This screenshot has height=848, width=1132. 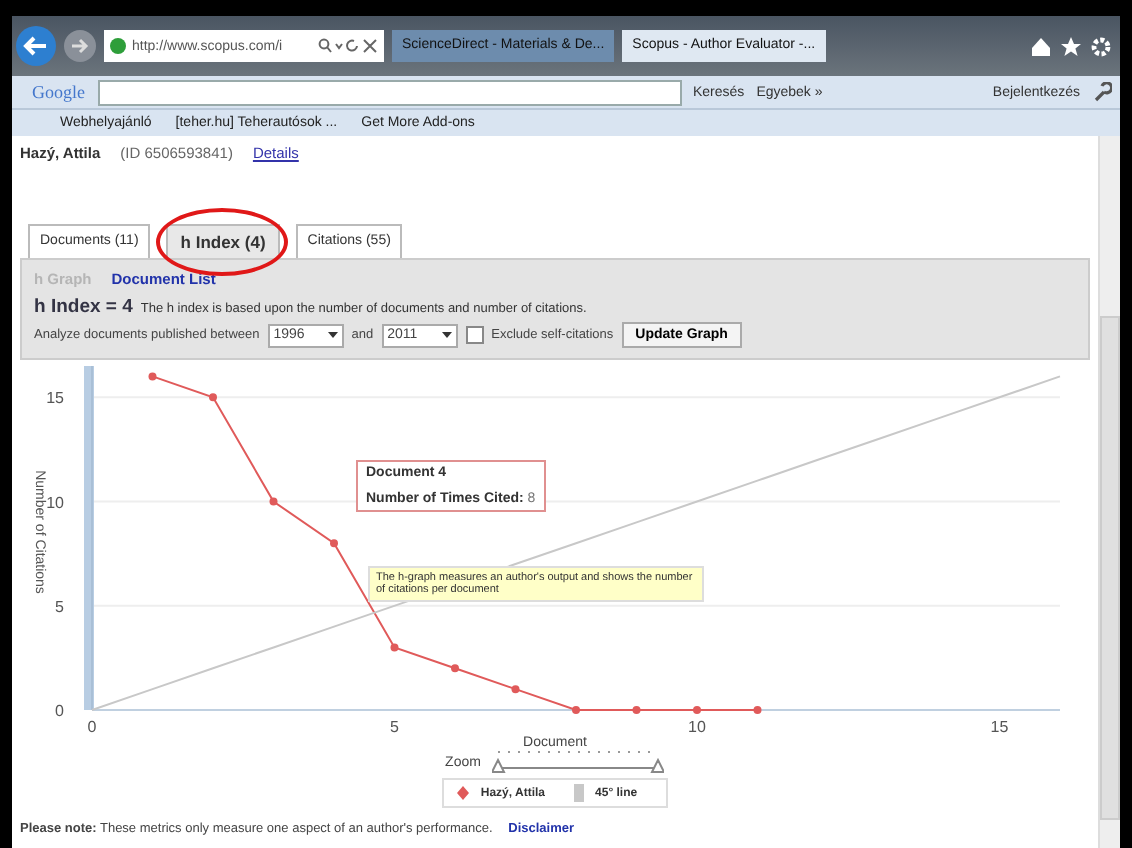 I want to click on y-tick-label: 0, so click(x=59, y=711).